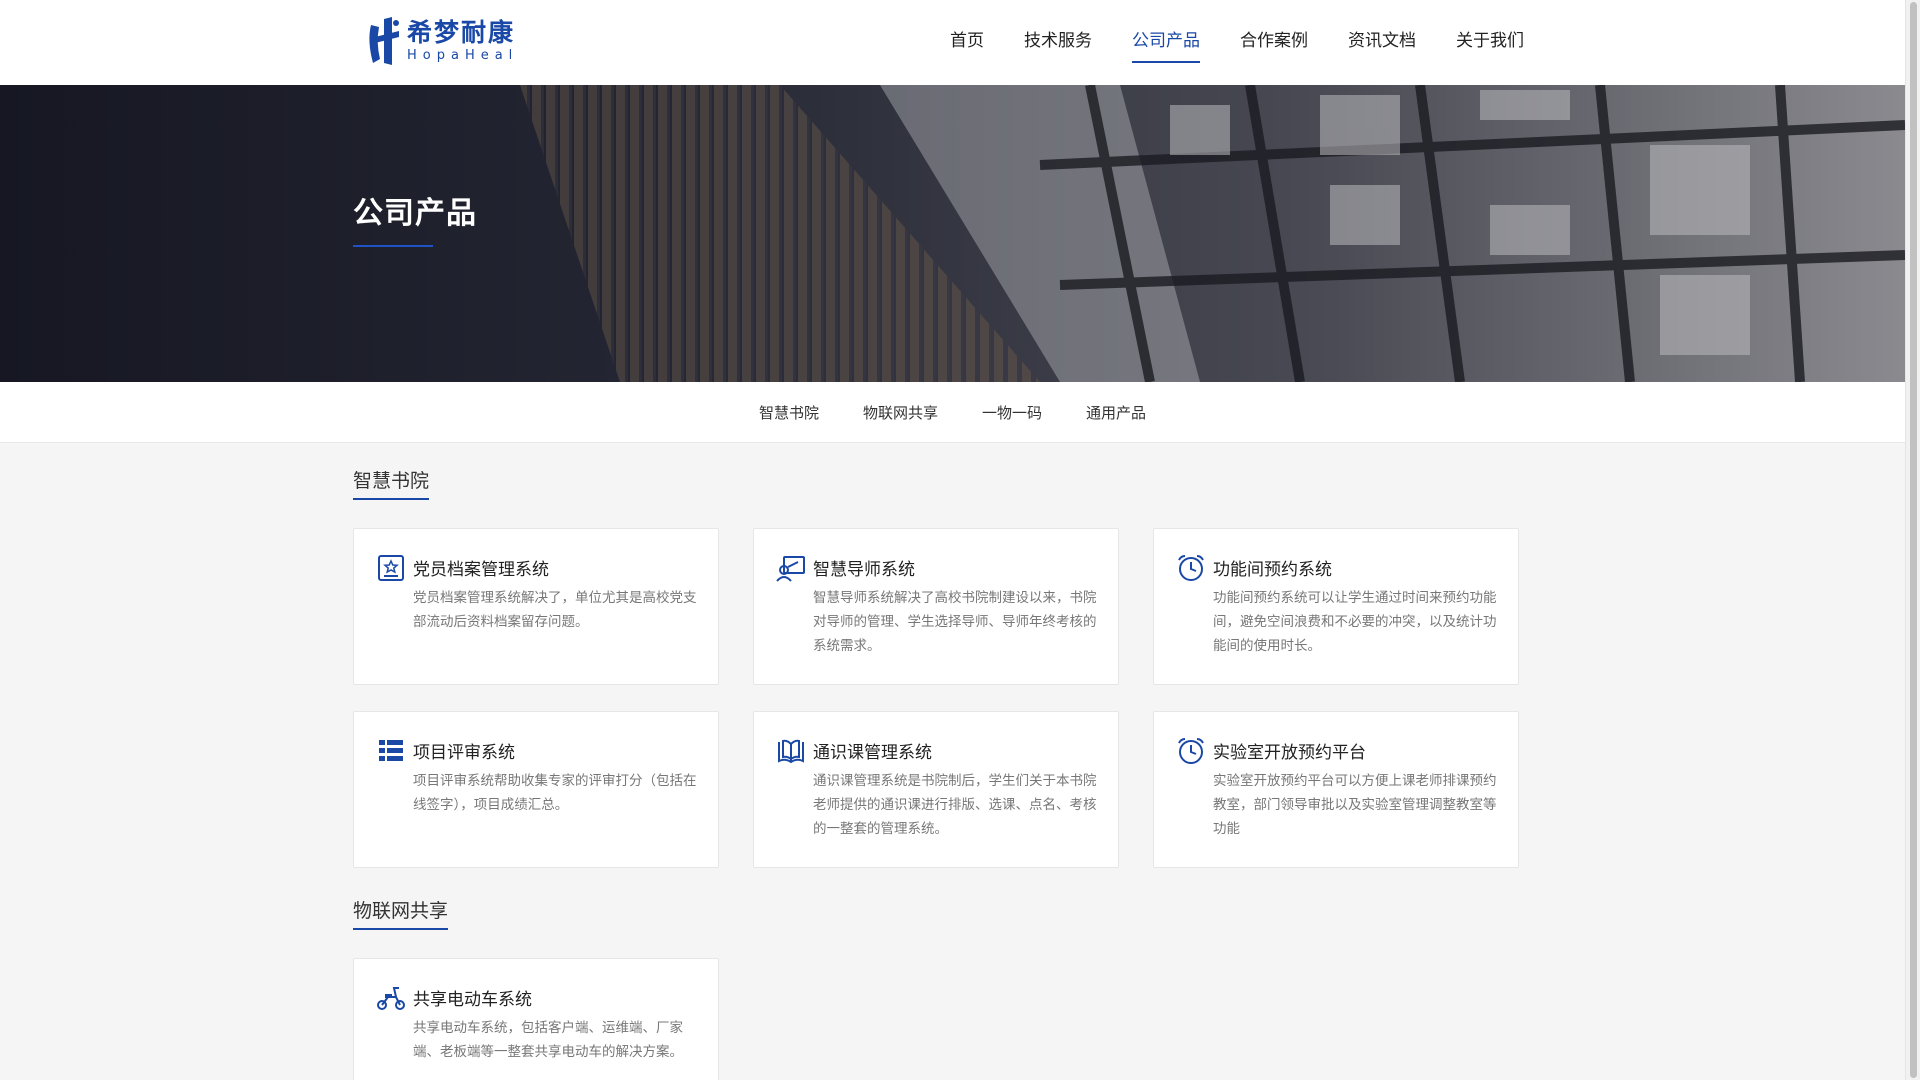 The image size is (1920, 1080). What do you see at coordinates (1012, 412) in the screenshot?
I see `tab-one-item-one-code: 一物一码` at bounding box center [1012, 412].